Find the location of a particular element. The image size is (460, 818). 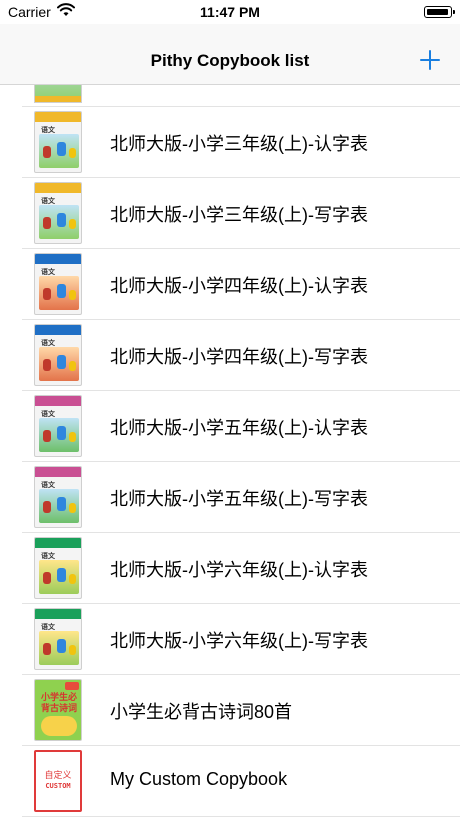

book-cover-thumbnail is located at coordinates (58, 94).